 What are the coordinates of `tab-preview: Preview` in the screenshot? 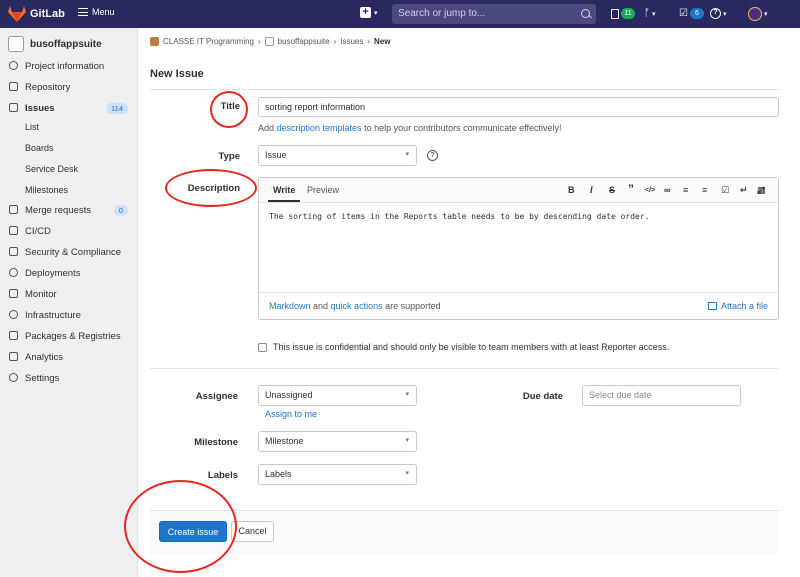 It's located at (323, 190).